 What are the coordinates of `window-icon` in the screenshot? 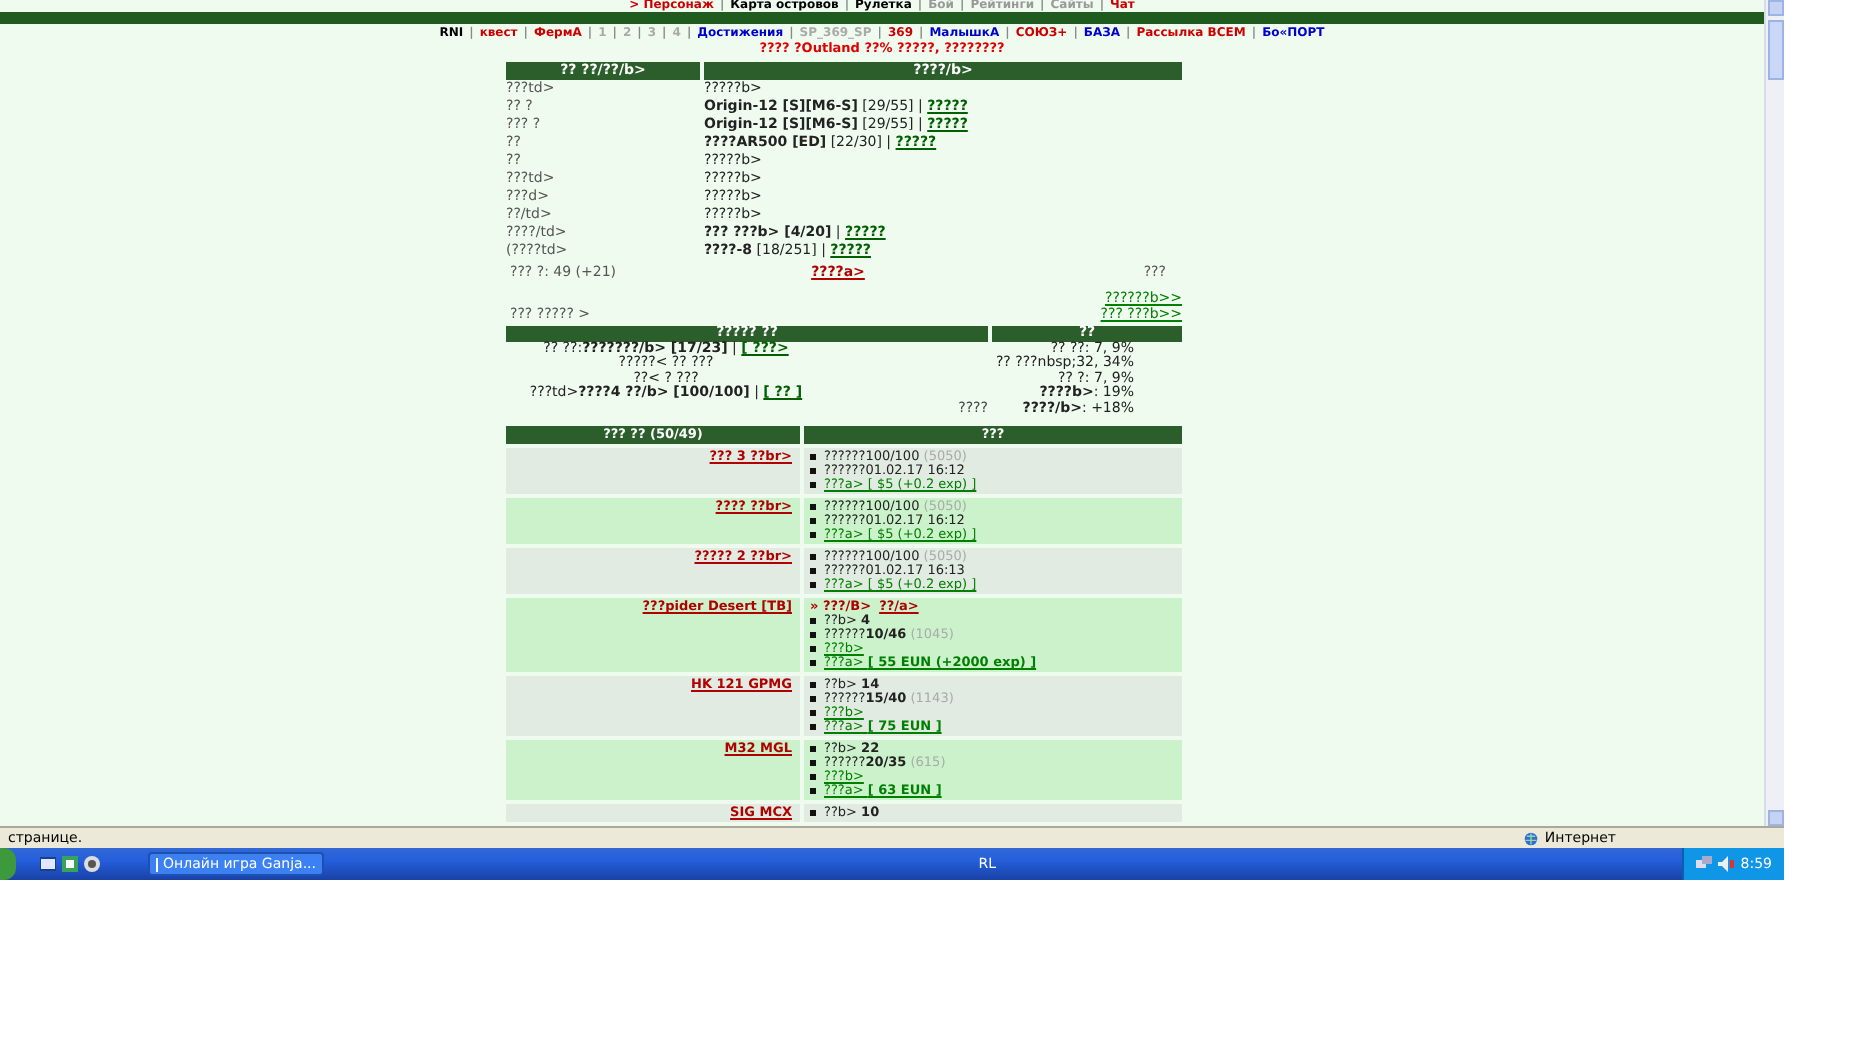 It's located at (70, 864).